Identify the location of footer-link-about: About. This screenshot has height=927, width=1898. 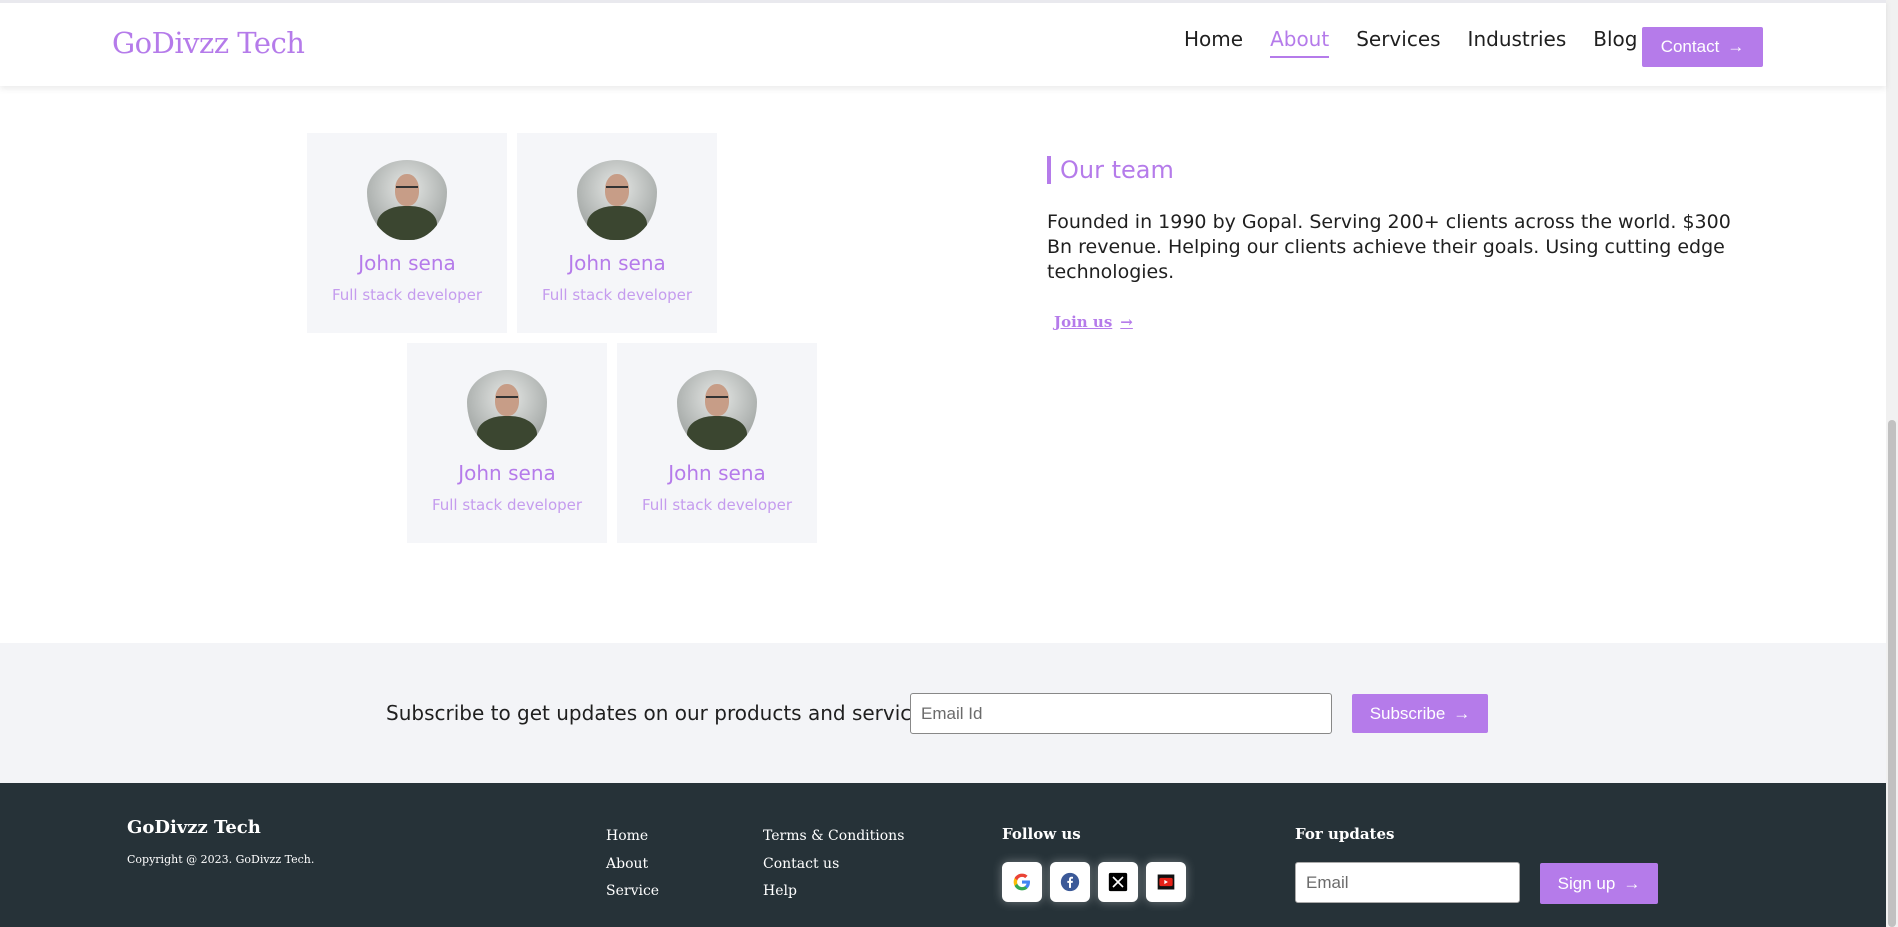
(632, 865).